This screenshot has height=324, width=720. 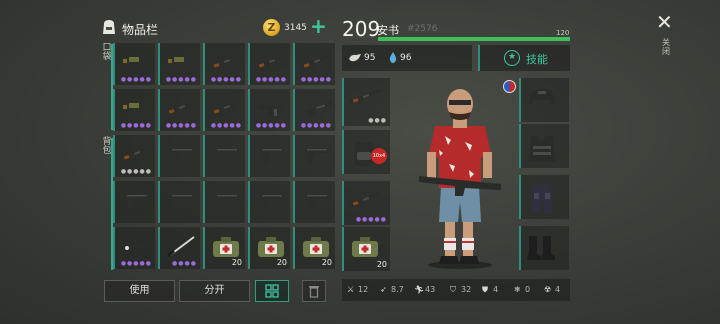 I want to click on stat-value: 12, so click(x=363, y=289).